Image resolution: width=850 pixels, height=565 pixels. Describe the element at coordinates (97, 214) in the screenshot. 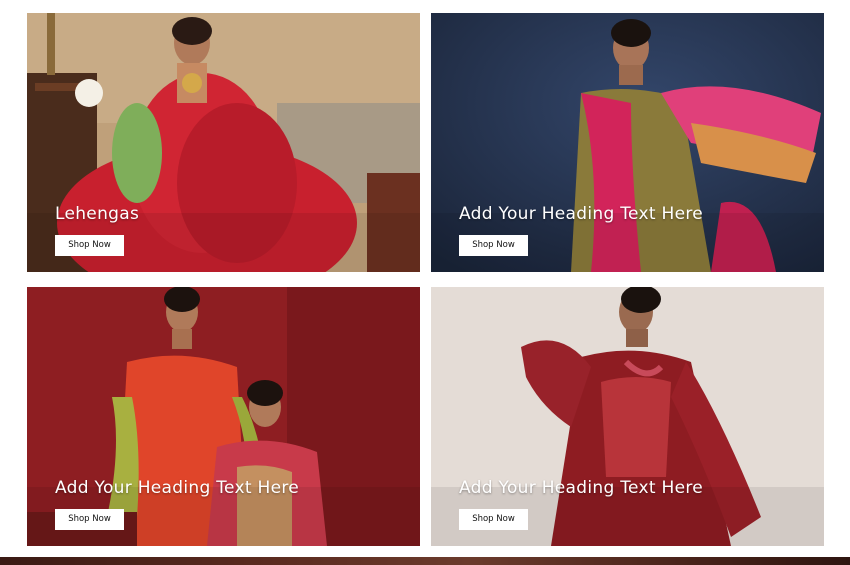

I see `card-heading: Lehengas` at that location.